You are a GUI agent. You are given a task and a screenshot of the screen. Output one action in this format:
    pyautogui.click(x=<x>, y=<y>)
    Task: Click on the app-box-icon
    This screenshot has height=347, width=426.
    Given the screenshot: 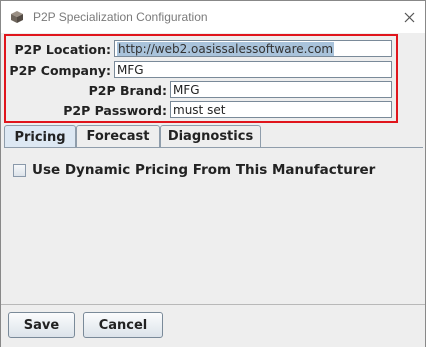 What is the action you would take?
    pyautogui.click(x=17, y=17)
    